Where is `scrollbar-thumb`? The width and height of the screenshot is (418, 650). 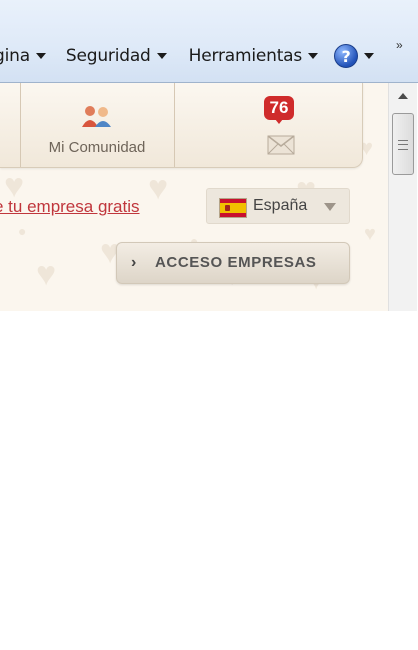 scrollbar-thumb is located at coordinates (403, 144).